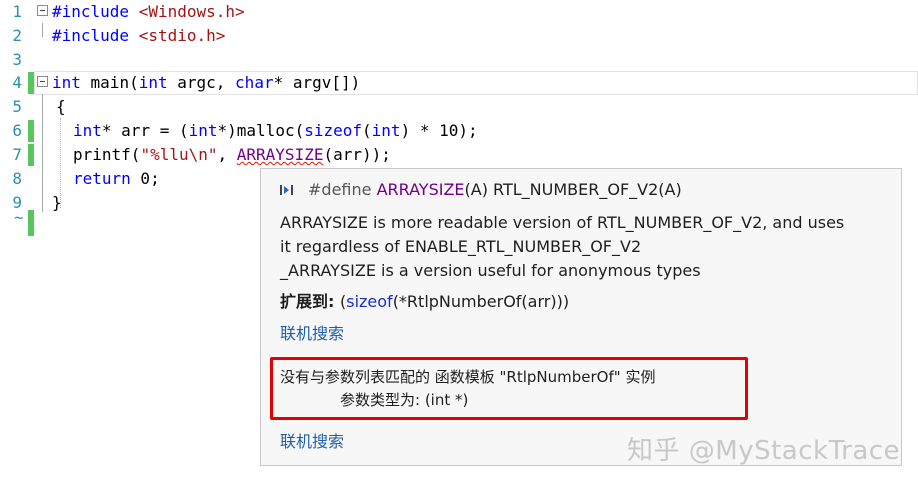 The image size is (918, 492). What do you see at coordinates (201, 82) in the screenshot?
I see `code-token: argc,` at bounding box center [201, 82].